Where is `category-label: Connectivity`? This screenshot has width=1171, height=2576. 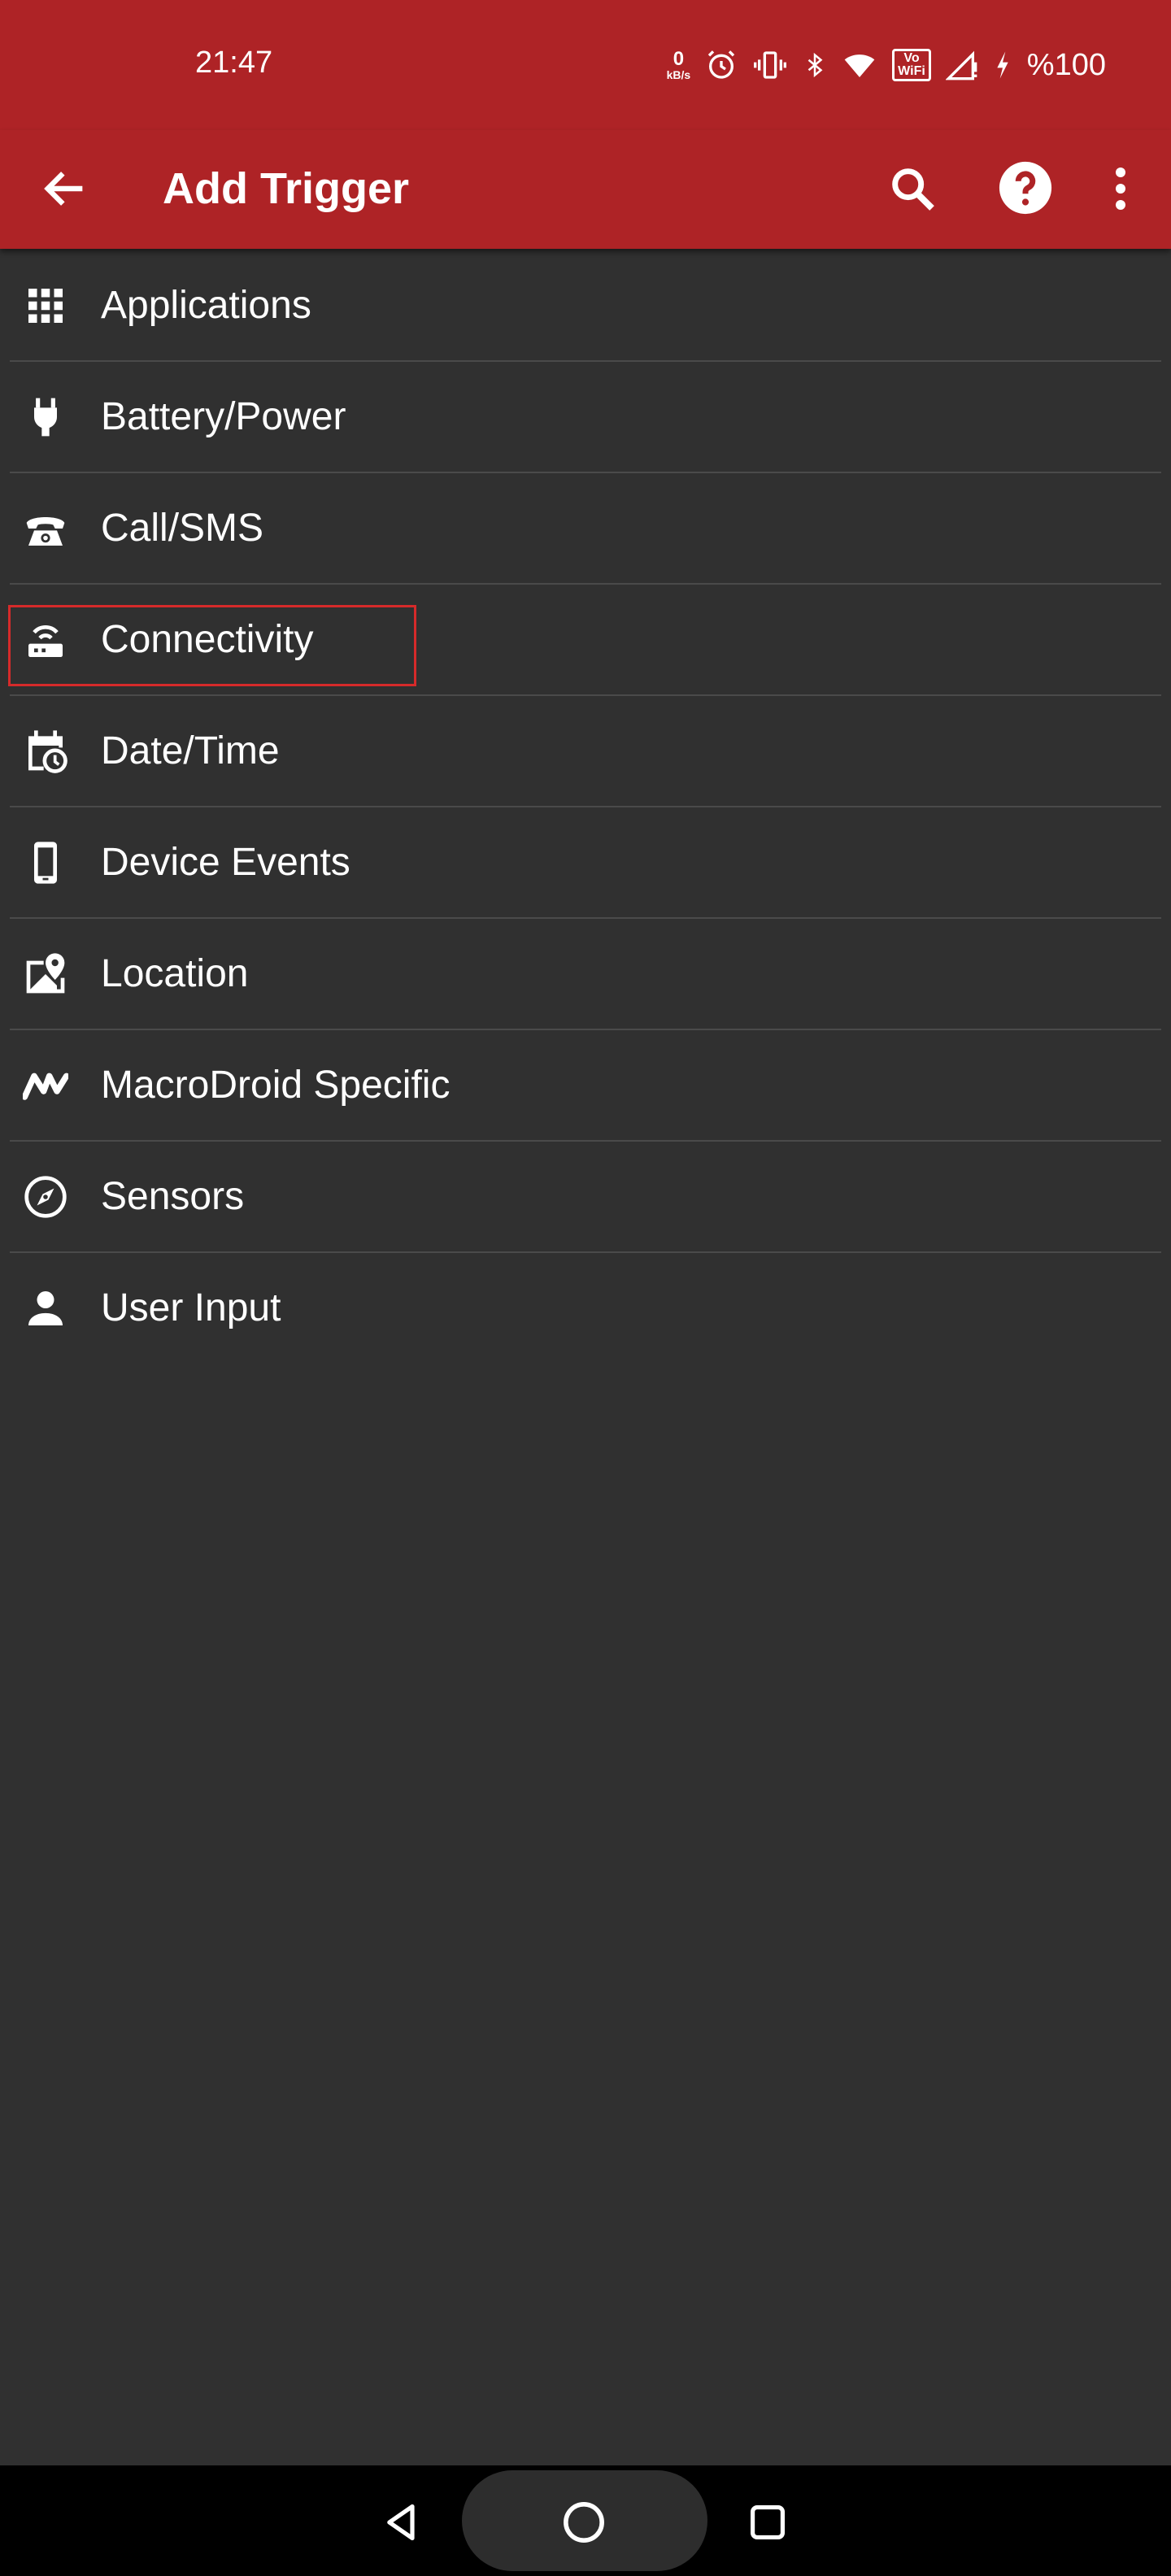
category-label: Connectivity is located at coordinates (207, 640).